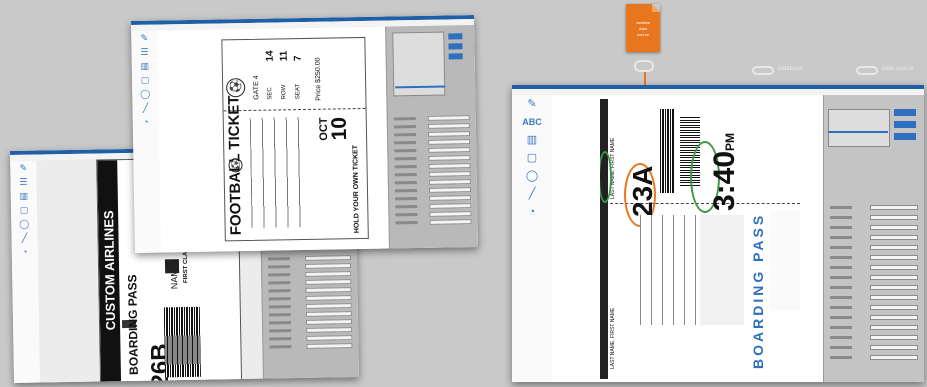  What do you see at coordinates (110, 270) in the screenshot?
I see `airline-brand: CUSTOM AIRLINES` at bounding box center [110, 270].